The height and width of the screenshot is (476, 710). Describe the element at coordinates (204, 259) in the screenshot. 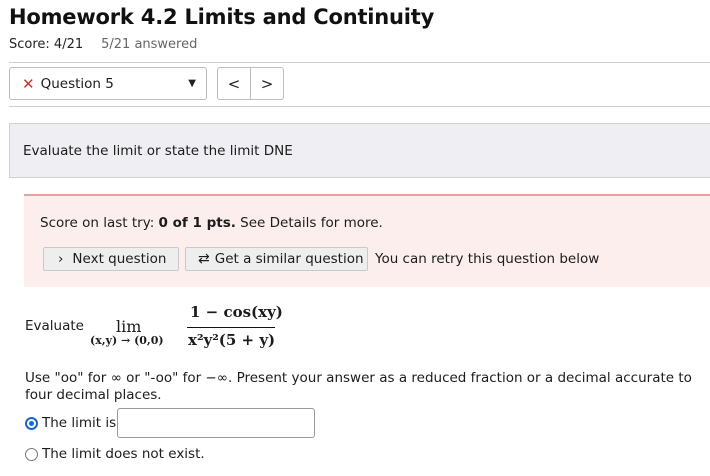

I see `repeat-icon: ⇄` at that location.